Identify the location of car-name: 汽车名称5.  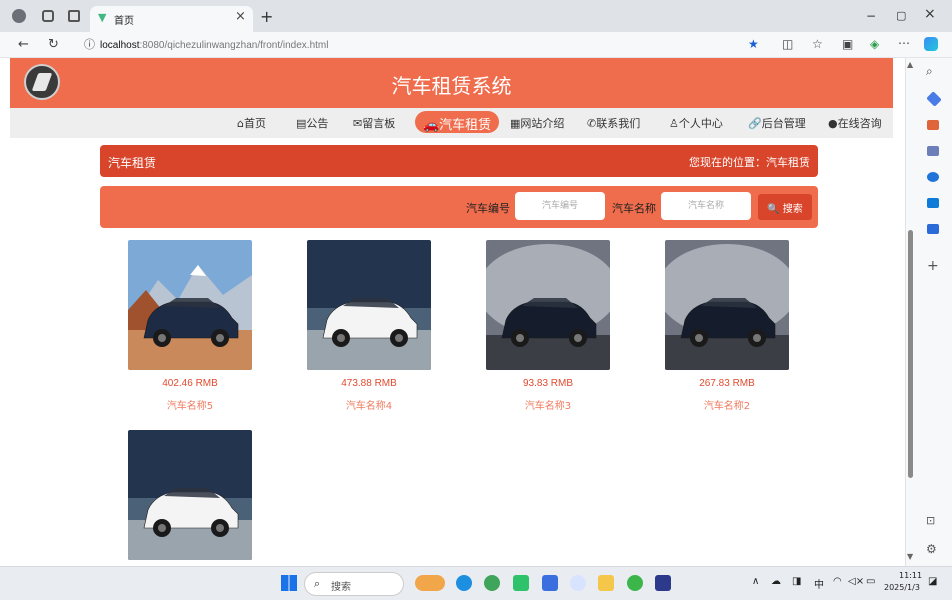
(190, 404).